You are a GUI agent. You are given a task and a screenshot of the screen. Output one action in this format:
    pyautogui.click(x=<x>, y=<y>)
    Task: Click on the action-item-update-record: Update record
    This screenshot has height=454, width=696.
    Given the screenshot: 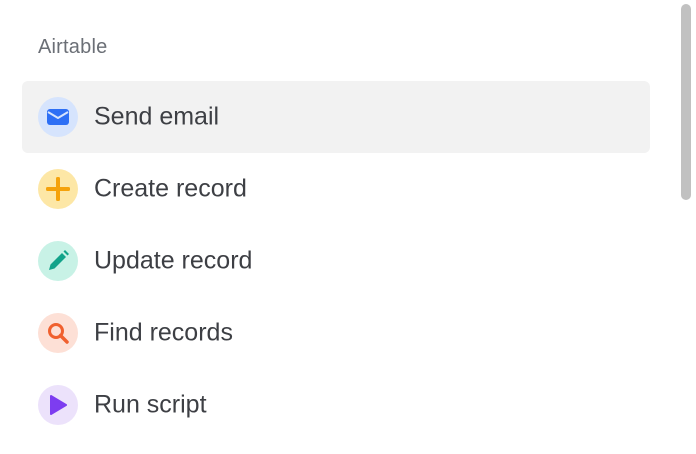 What is the action you would take?
    pyautogui.click(x=336, y=261)
    